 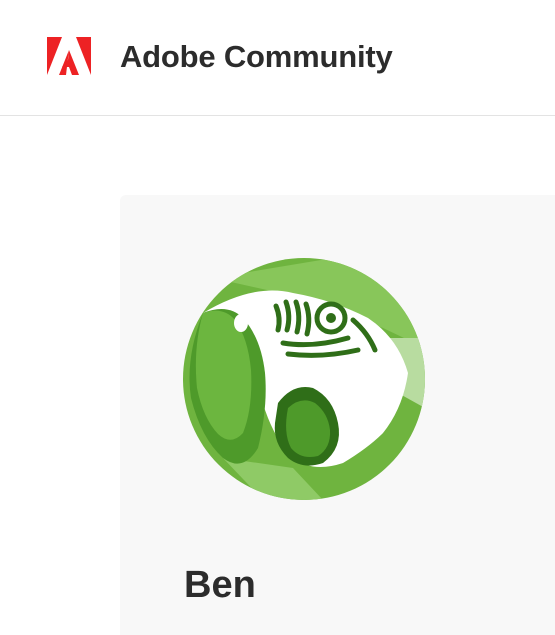 I want to click on site-title: Adobe Community, so click(x=256, y=57).